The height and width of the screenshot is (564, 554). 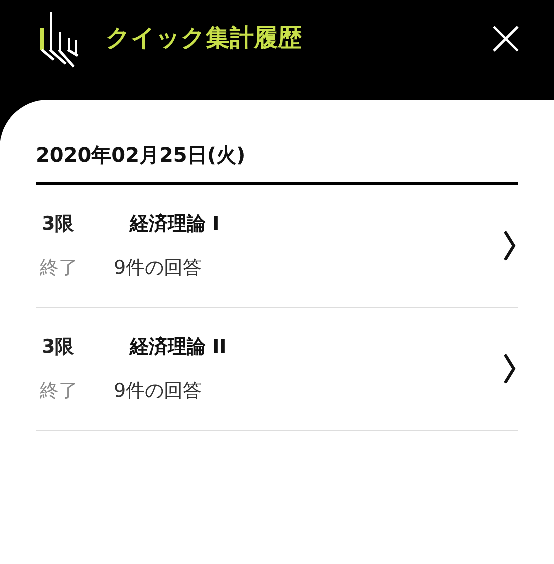 I want to click on close-button, so click(x=506, y=39).